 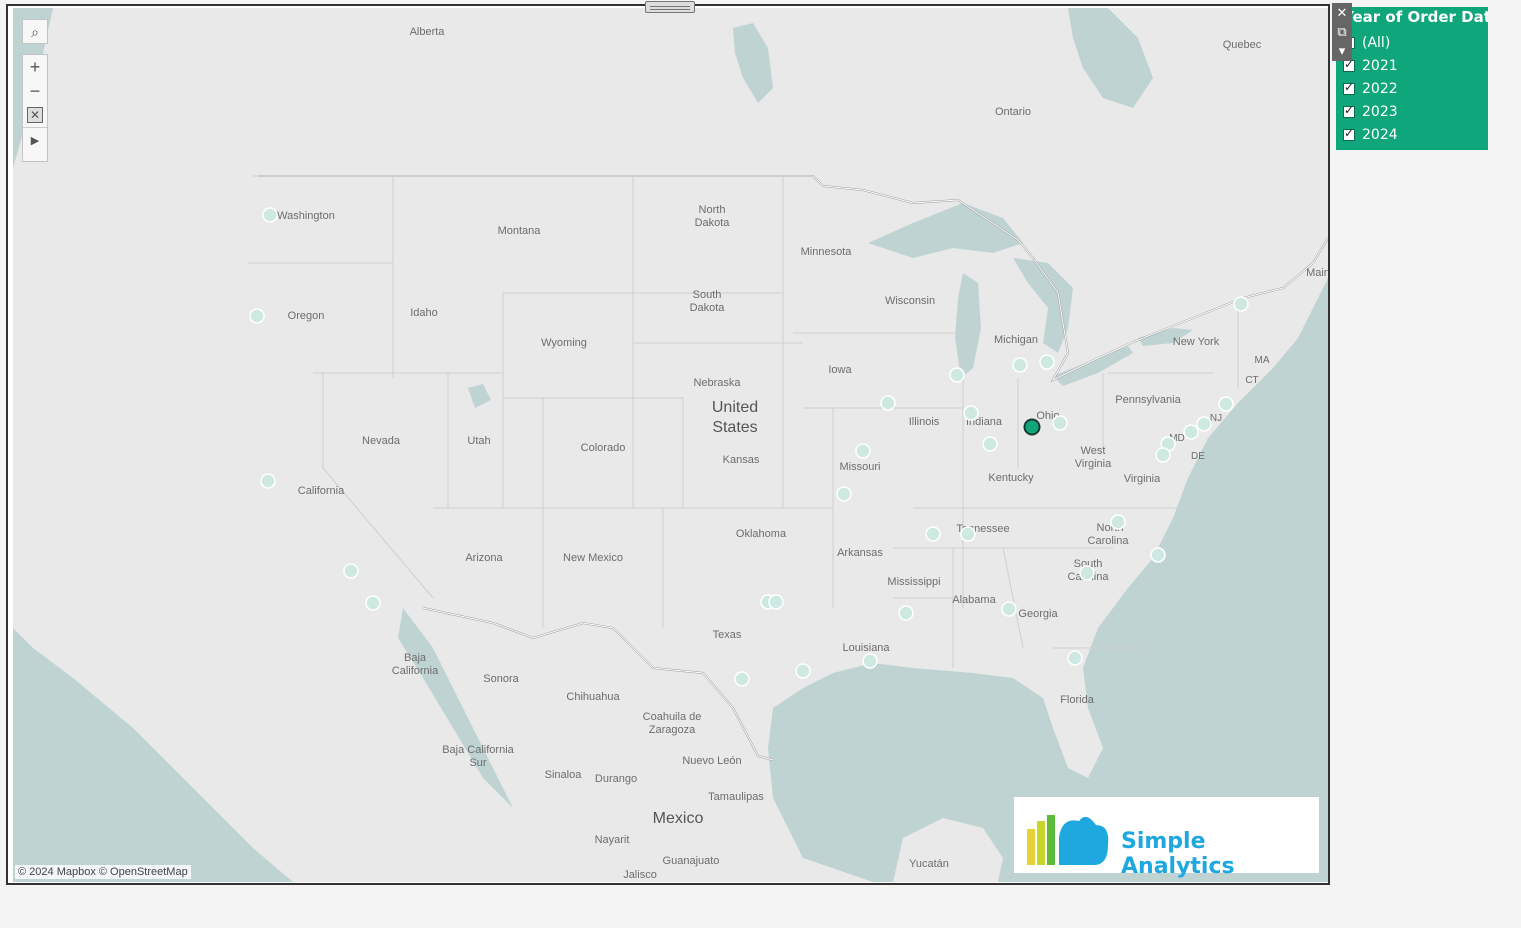 I want to click on filter-option-2023: 2023, so click(x=1370, y=112).